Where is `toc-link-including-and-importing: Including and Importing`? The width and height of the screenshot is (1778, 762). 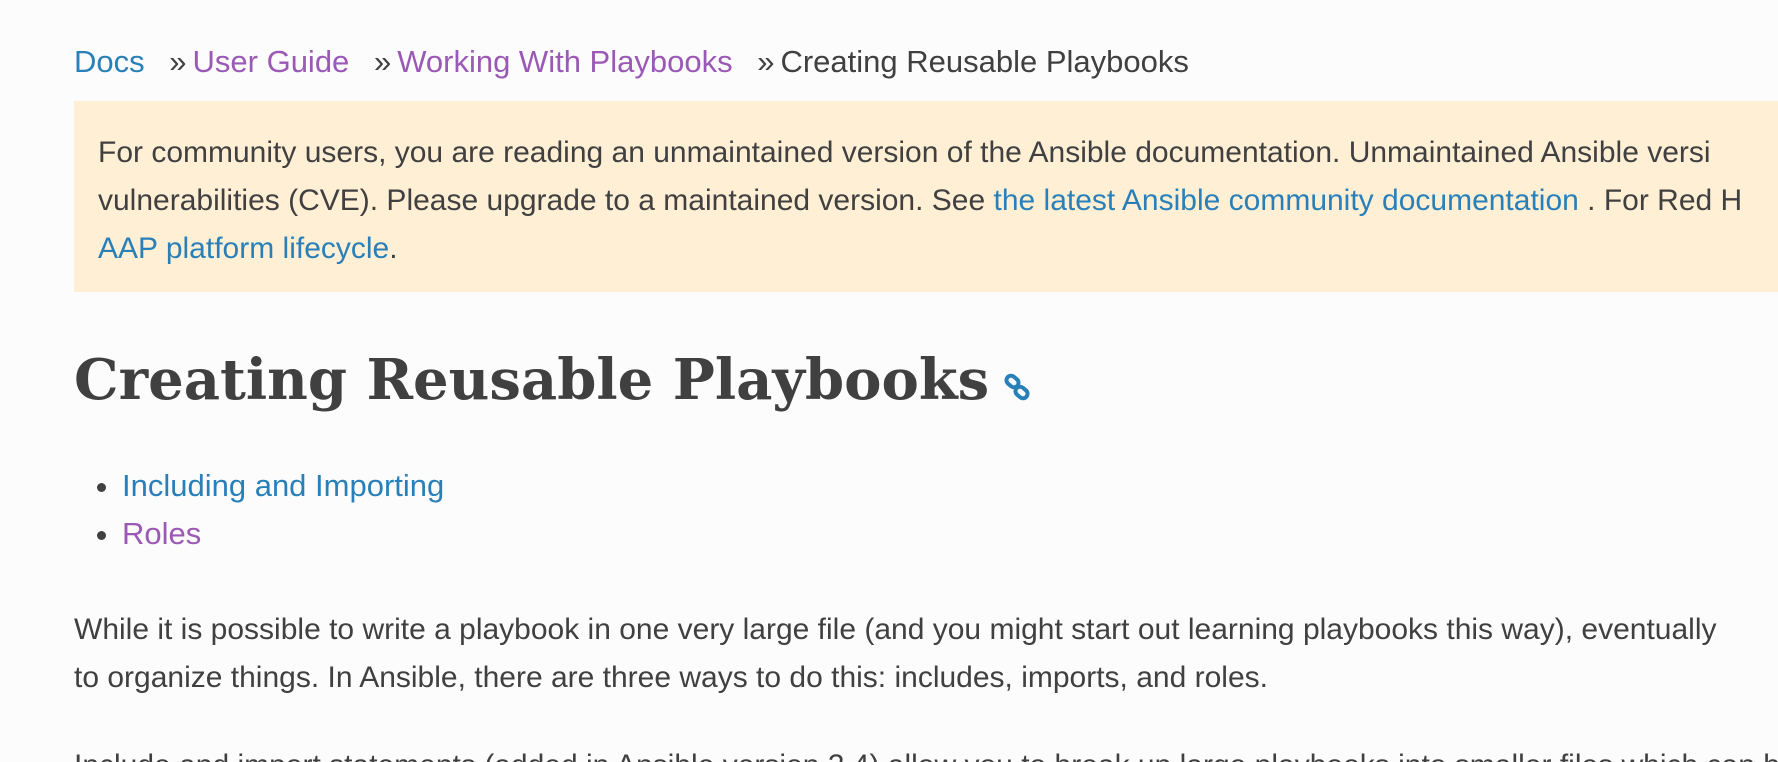
toc-link-including-and-importing: Including and Importing is located at coordinates (283, 485).